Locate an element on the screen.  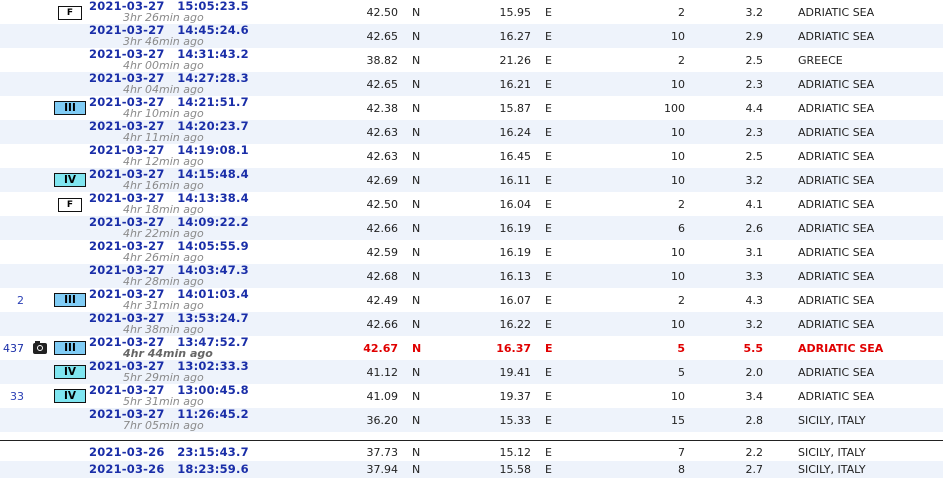
latitude: 42.38 is located at coordinates (382, 108).